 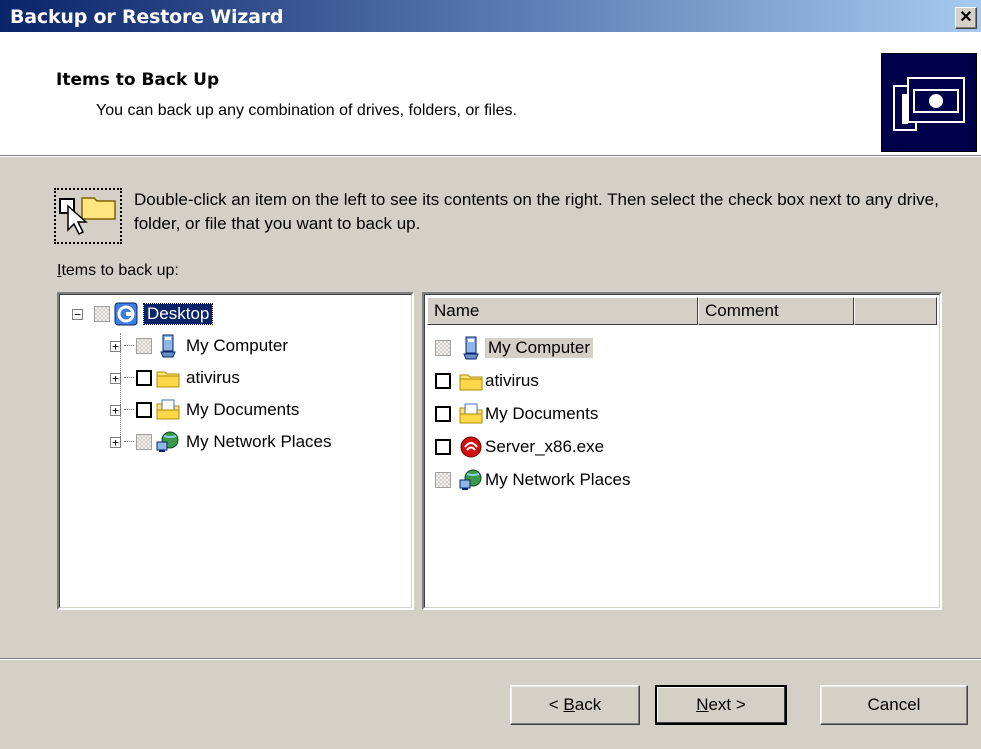 What do you see at coordinates (702, 704) in the screenshot?
I see `next-accelerator: N` at bounding box center [702, 704].